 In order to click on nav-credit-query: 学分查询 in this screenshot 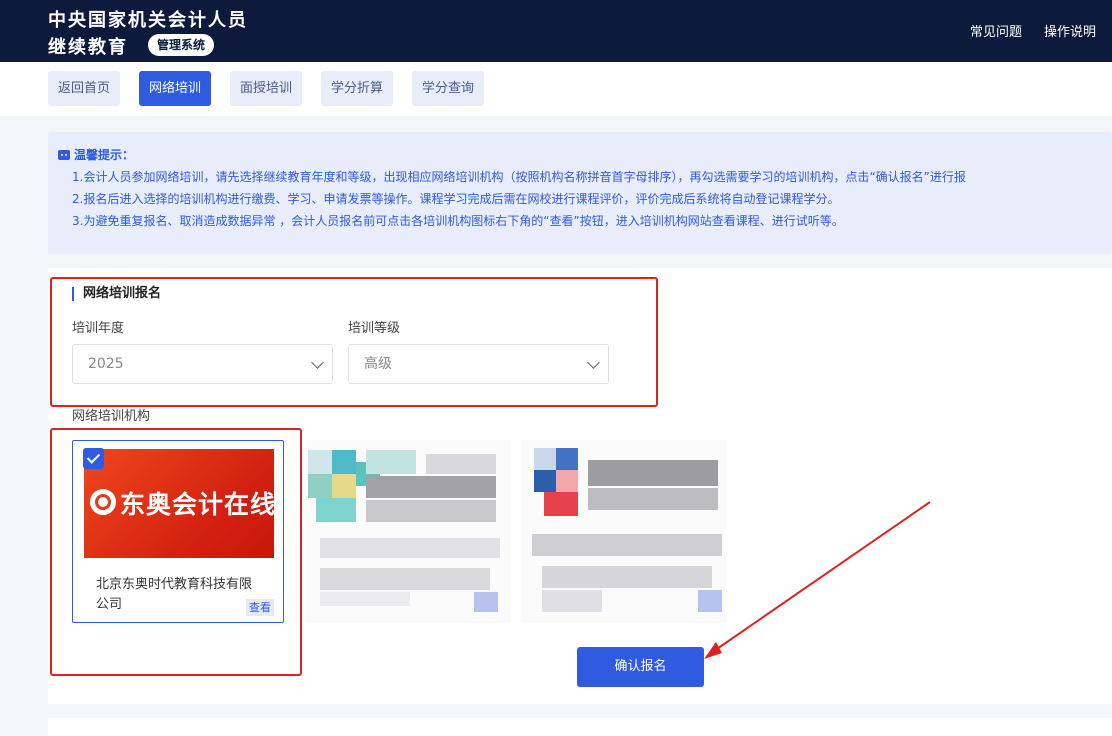, I will do `click(448, 88)`.